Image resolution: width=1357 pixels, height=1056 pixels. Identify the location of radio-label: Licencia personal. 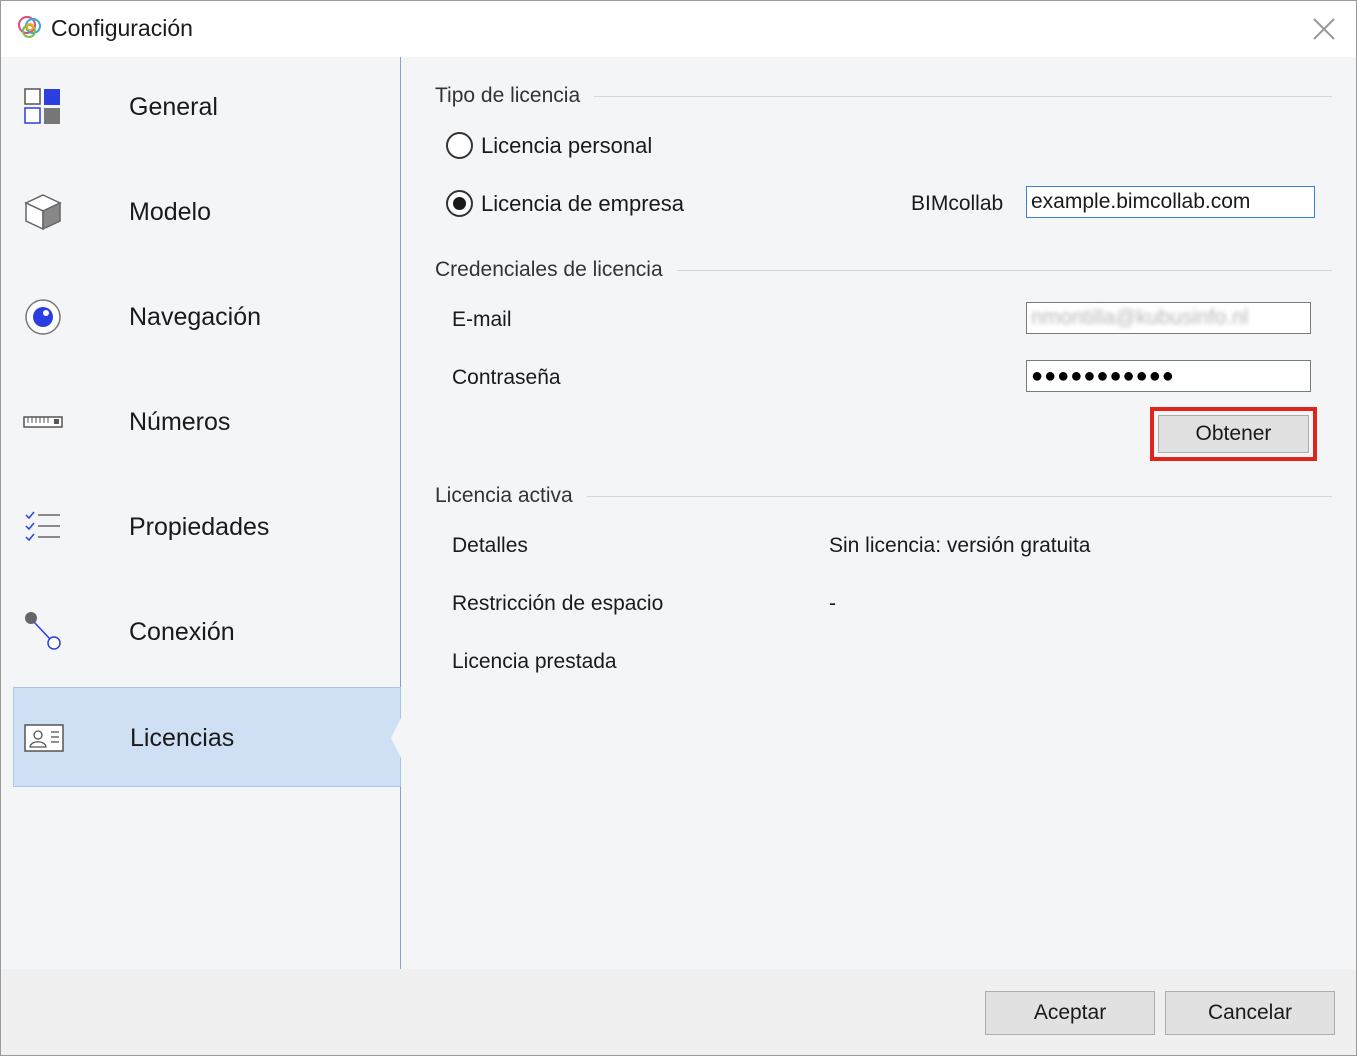
(567, 145).